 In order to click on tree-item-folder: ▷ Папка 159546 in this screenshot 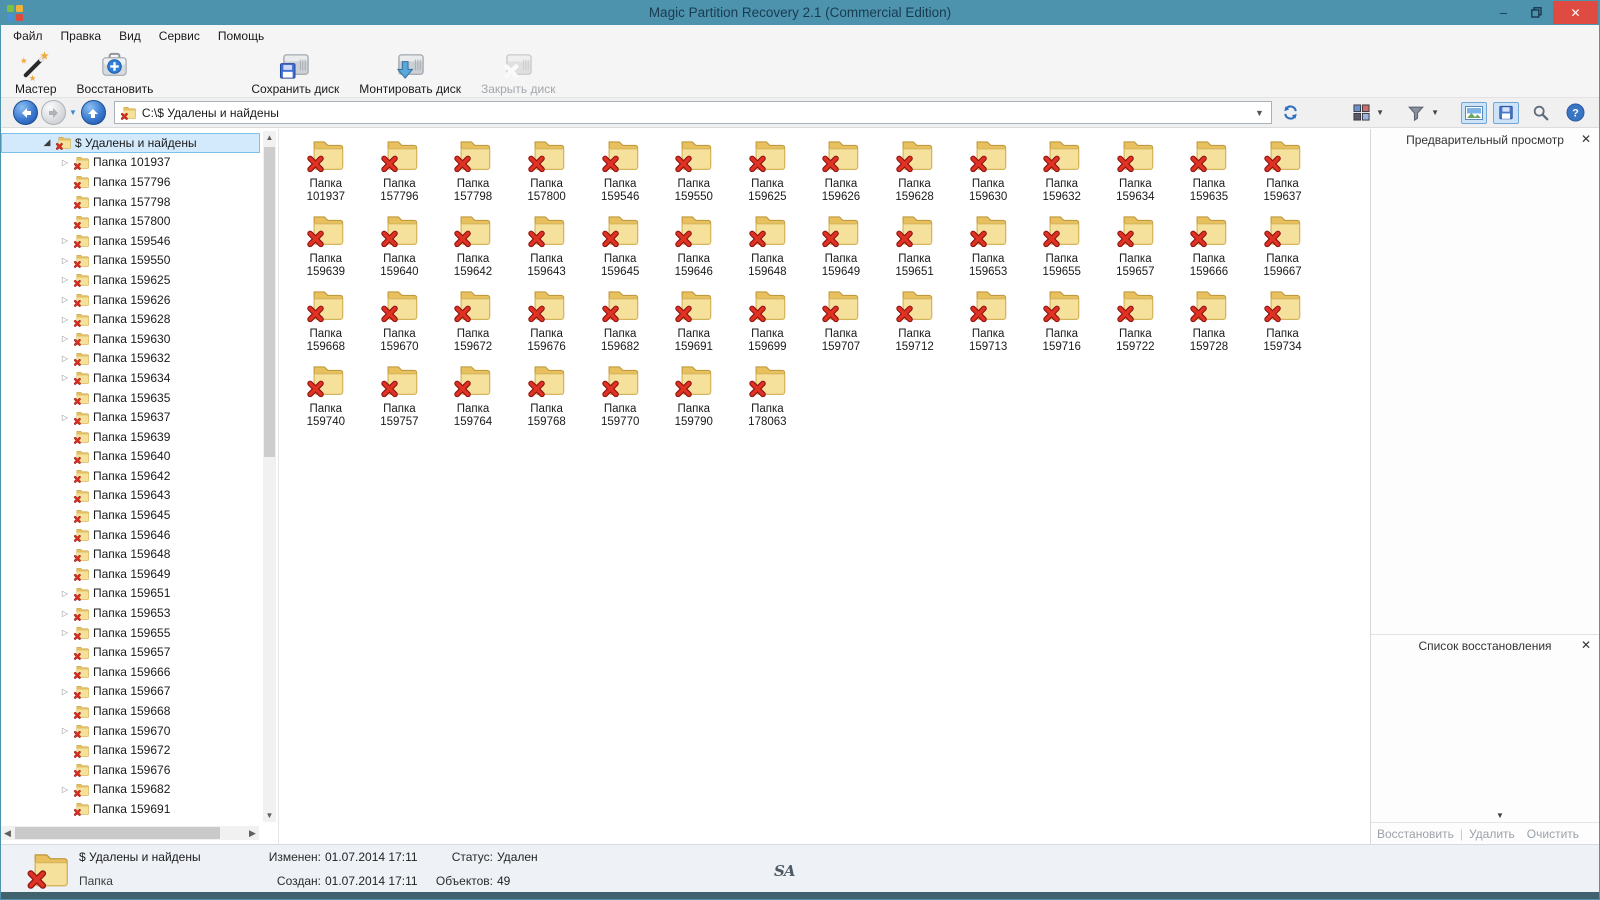, I will do `click(130, 241)`.